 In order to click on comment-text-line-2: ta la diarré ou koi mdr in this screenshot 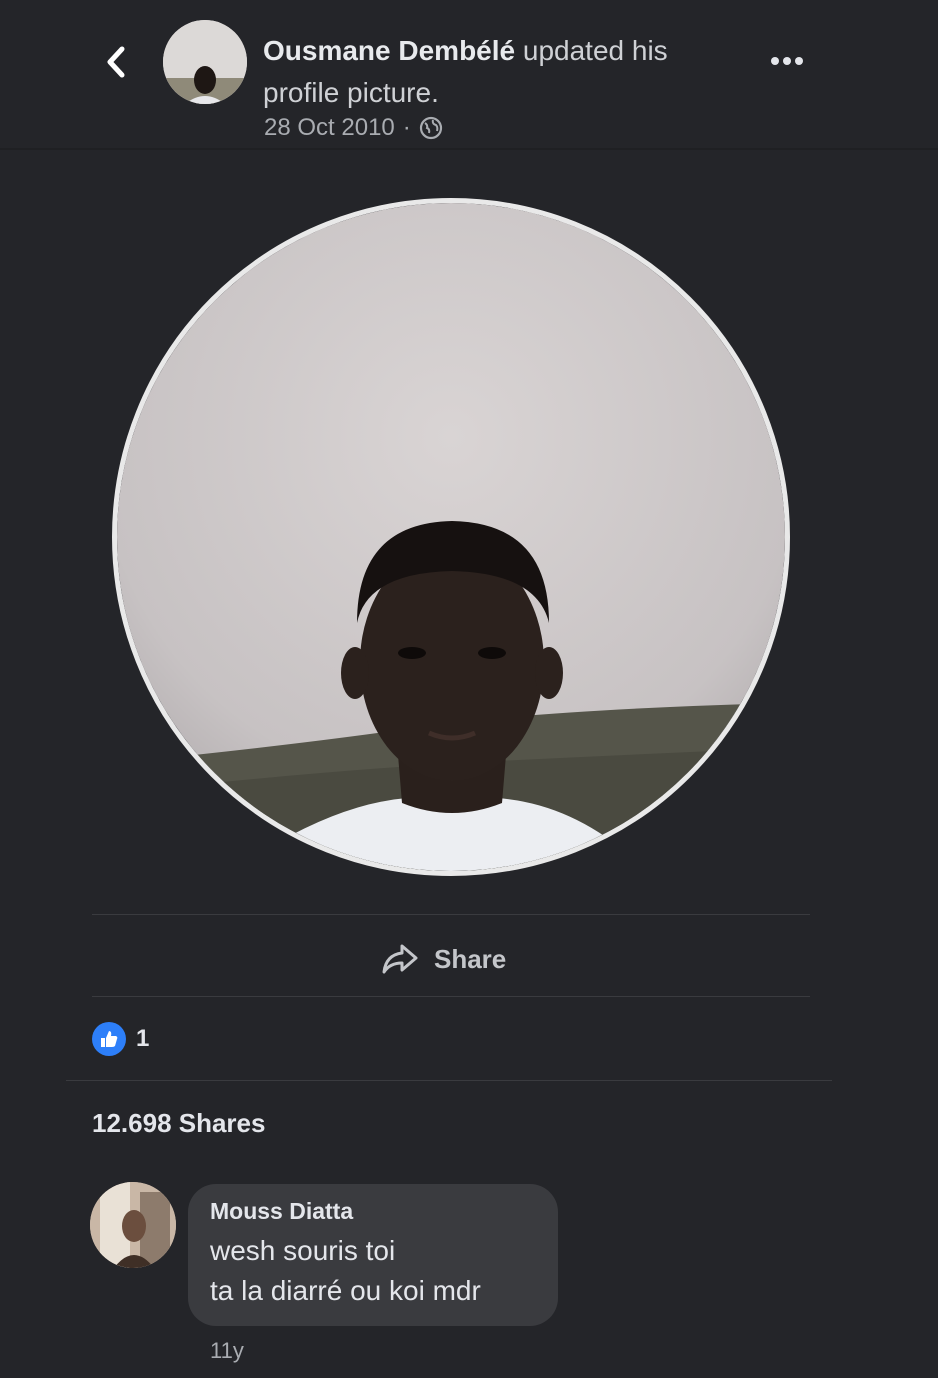, I will do `click(345, 1290)`.